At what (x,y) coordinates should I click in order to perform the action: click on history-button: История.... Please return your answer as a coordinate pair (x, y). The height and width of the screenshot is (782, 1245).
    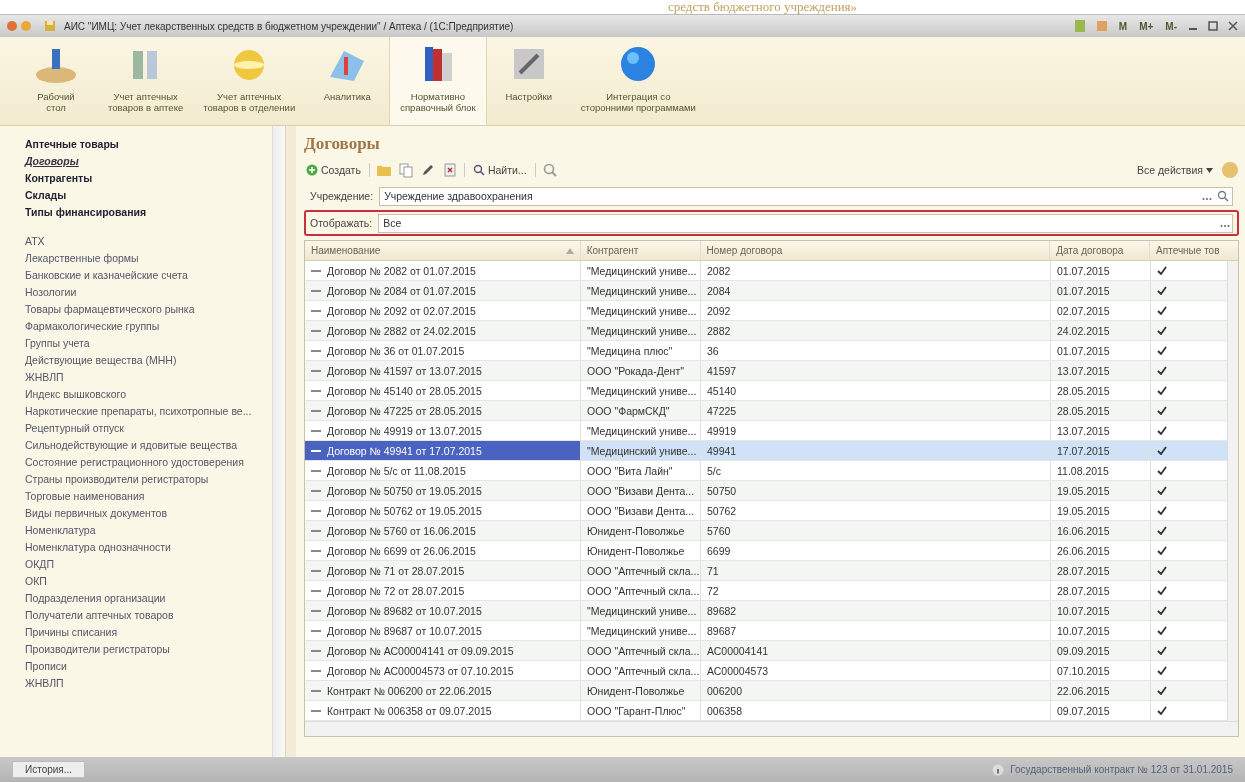
    Looking at the image, I should click on (49, 769).